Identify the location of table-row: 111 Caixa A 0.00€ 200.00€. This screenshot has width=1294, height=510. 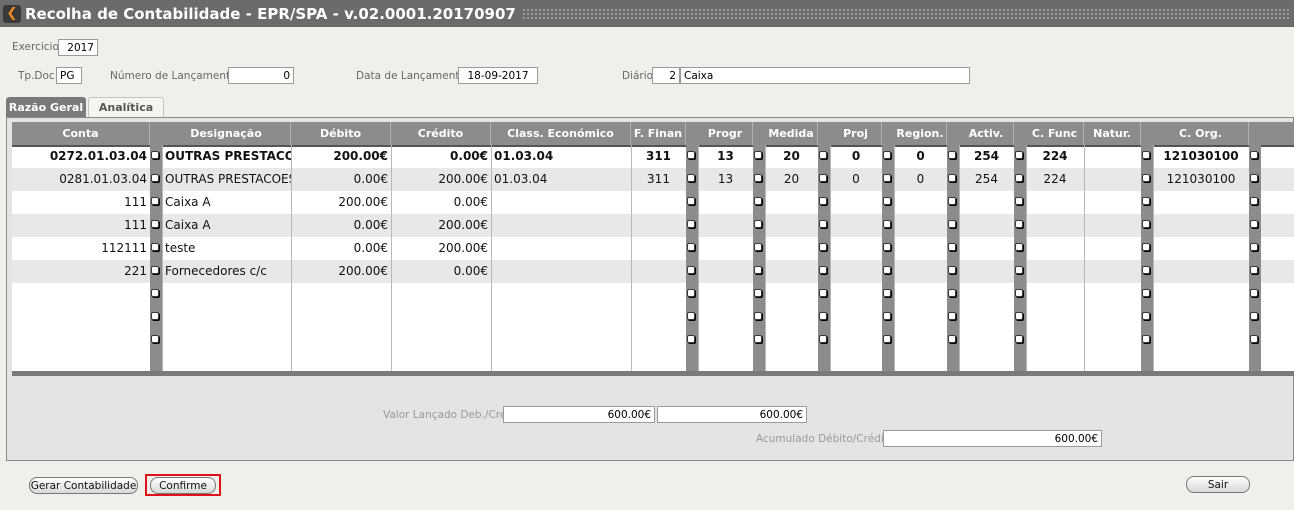
(653, 225).